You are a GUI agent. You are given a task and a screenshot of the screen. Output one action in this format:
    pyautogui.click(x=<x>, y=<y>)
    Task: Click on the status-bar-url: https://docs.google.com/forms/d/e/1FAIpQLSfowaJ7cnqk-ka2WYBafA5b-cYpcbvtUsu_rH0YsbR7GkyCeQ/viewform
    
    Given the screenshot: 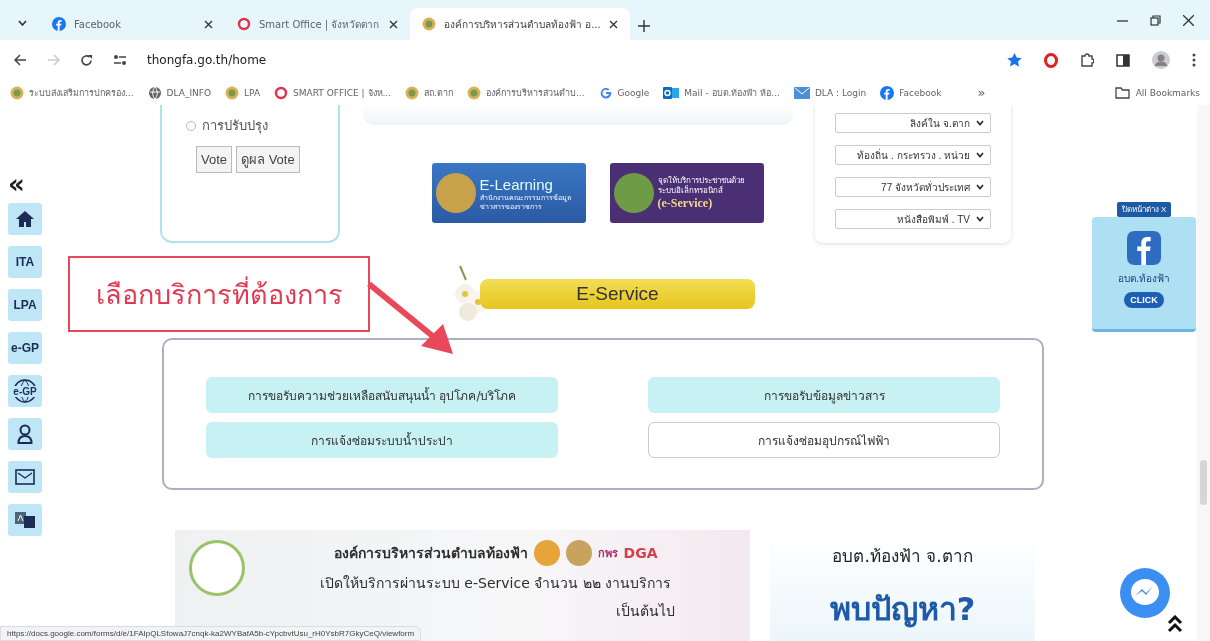 What is the action you would take?
    pyautogui.click(x=211, y=633)
    